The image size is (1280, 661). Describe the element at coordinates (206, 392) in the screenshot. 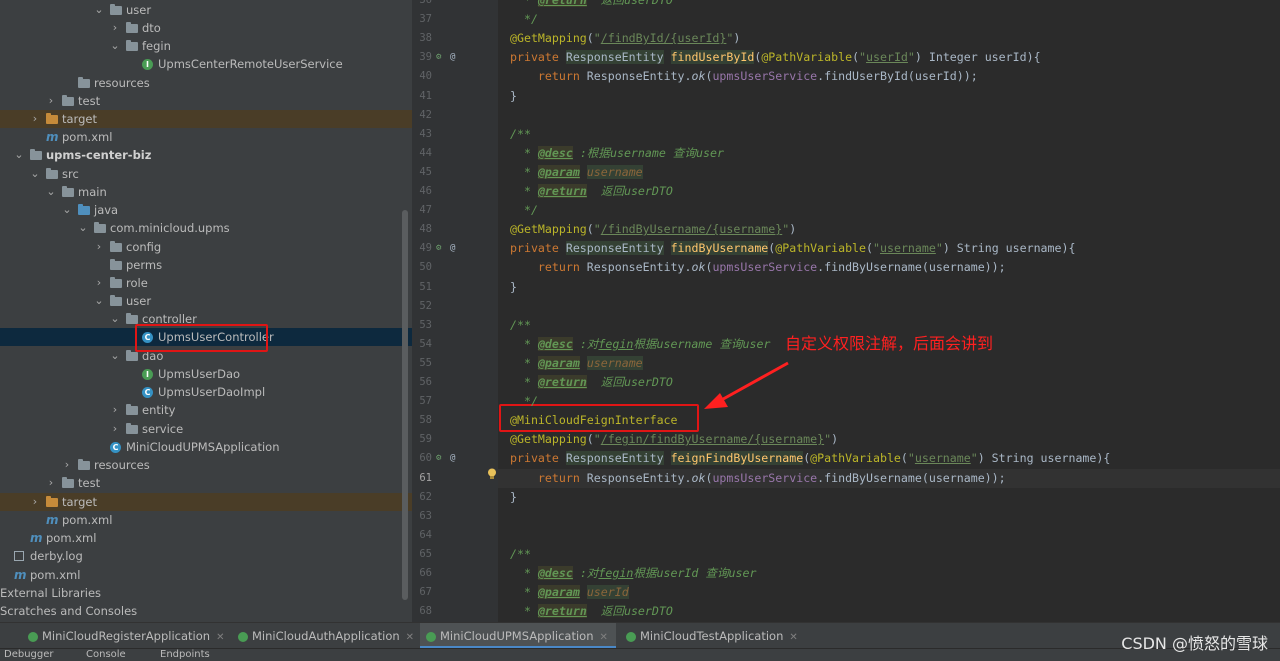

I see `tree-item: C UpmsUserDaoImpl` at that location.